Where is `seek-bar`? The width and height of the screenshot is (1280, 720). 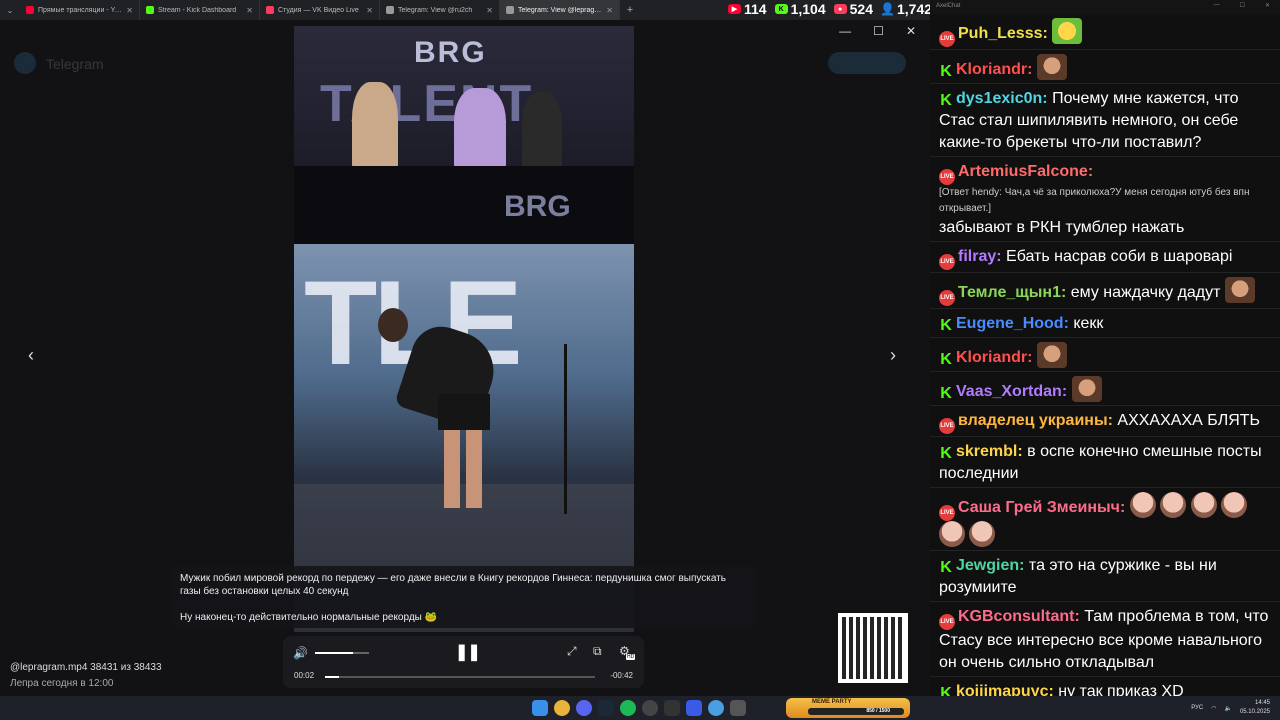
seek-bar is located at coordinates (460, 677).